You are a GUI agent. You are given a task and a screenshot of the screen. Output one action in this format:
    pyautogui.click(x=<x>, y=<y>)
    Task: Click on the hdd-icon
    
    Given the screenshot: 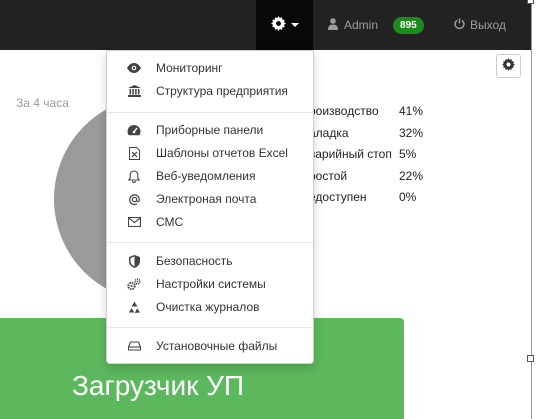 What is the action you would take?
    pyautogui.click(x=134, y=346)
    